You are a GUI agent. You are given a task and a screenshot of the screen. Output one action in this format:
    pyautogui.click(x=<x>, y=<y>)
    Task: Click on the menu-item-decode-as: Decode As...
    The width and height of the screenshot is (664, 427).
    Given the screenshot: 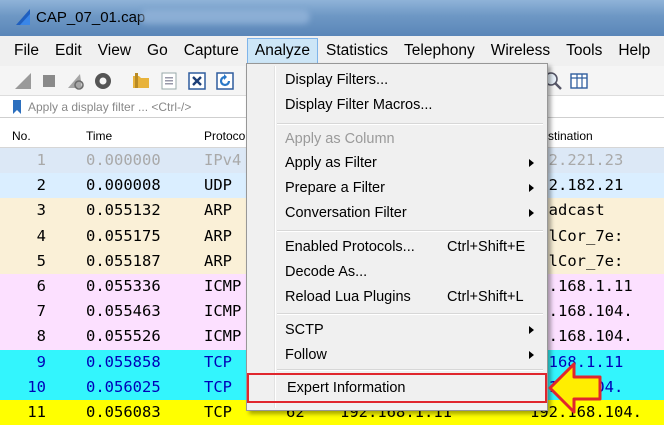 What is the action you would take?
    pyautogui.click(x=397, y=272)
    